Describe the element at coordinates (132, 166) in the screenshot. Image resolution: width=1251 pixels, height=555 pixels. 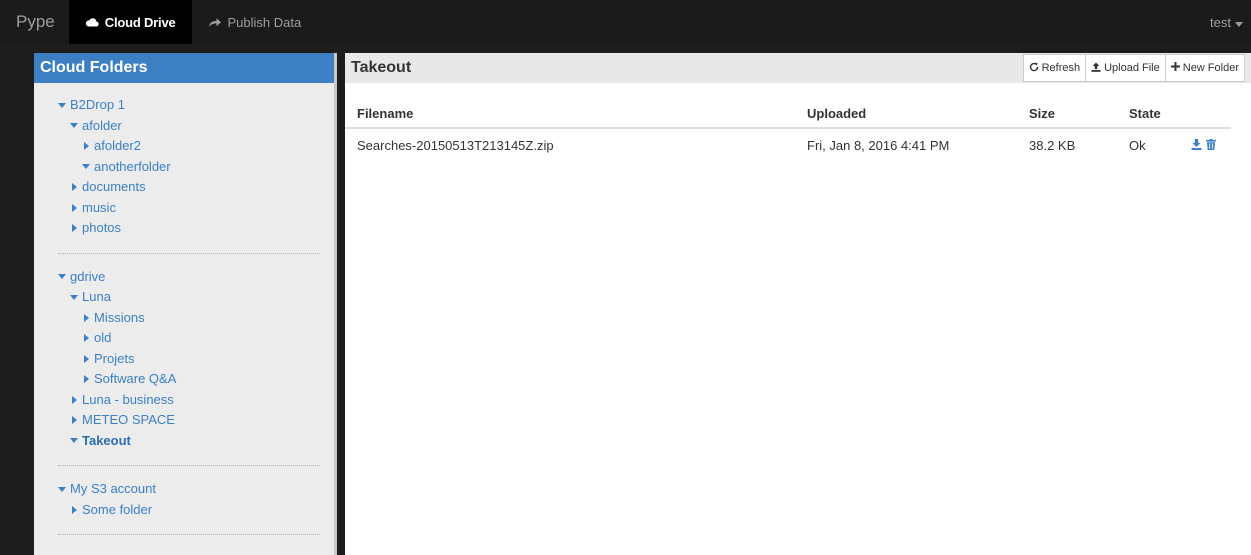
I see `folder-label: anotherfolder` at that location.